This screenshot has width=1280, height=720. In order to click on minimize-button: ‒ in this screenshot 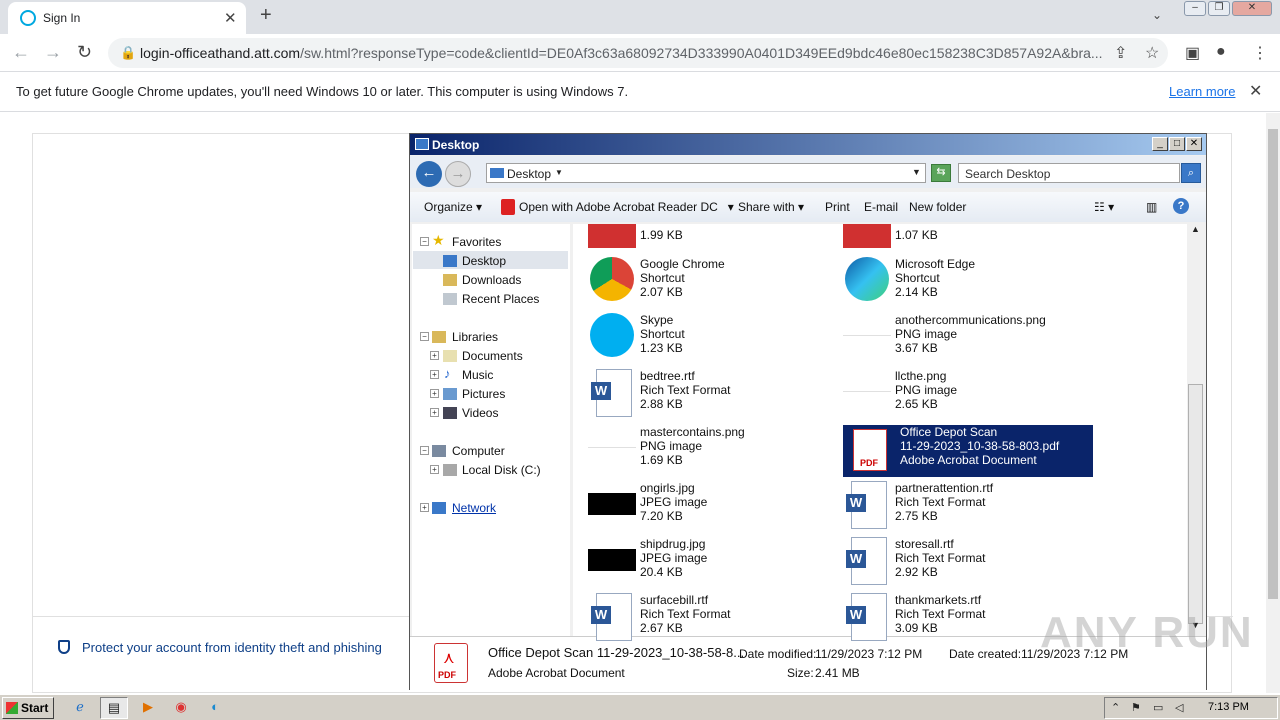, I will do `click(1195, 8)`.